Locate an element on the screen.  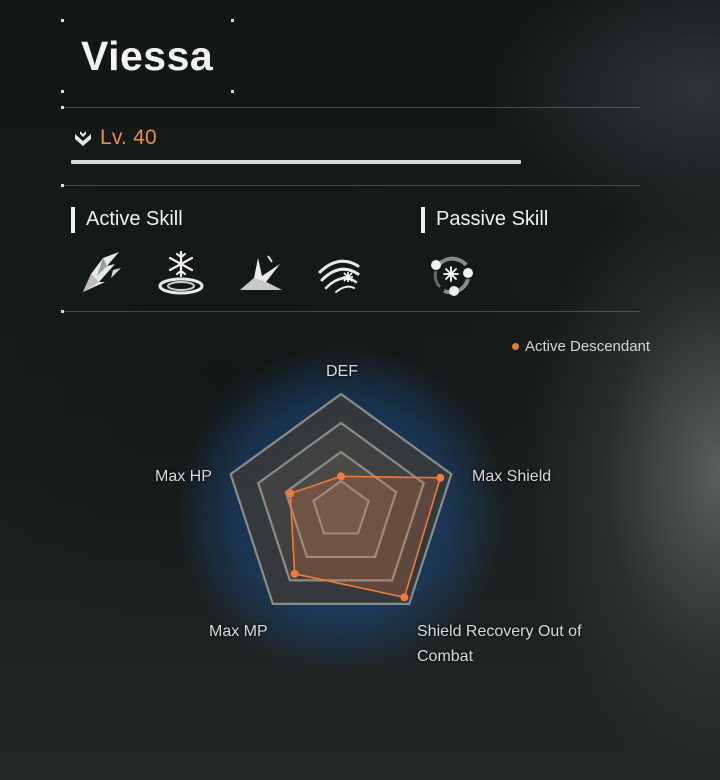
axis-label-max-shield: Max Shield is located at coordinates (512, 476).